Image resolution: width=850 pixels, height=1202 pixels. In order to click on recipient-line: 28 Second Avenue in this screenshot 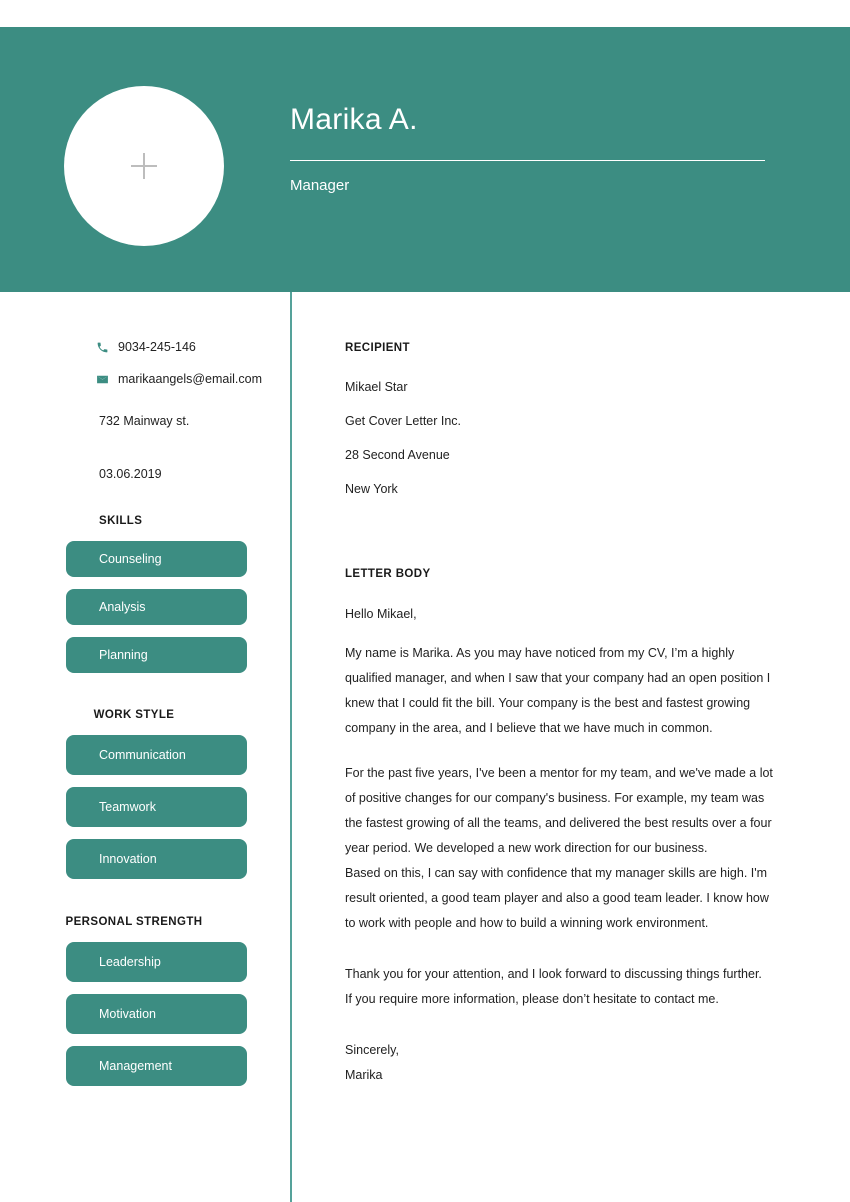, I will do `click(397, 455)`.